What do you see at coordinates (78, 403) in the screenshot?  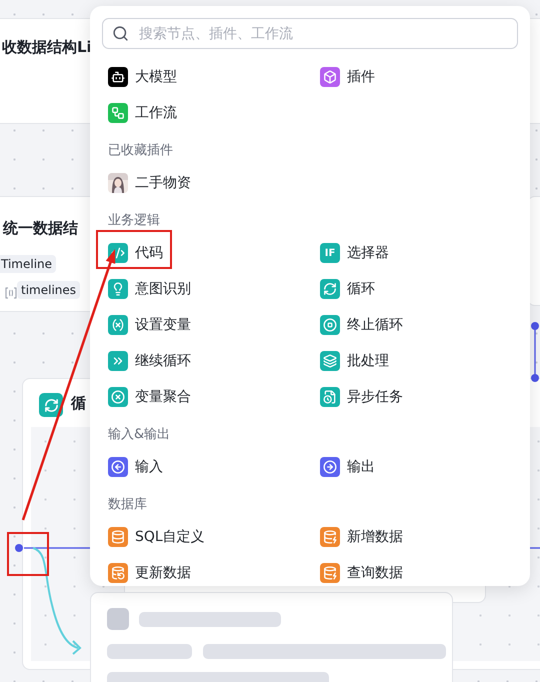 I see `node-title: 循` at bounding box center [78, 403].